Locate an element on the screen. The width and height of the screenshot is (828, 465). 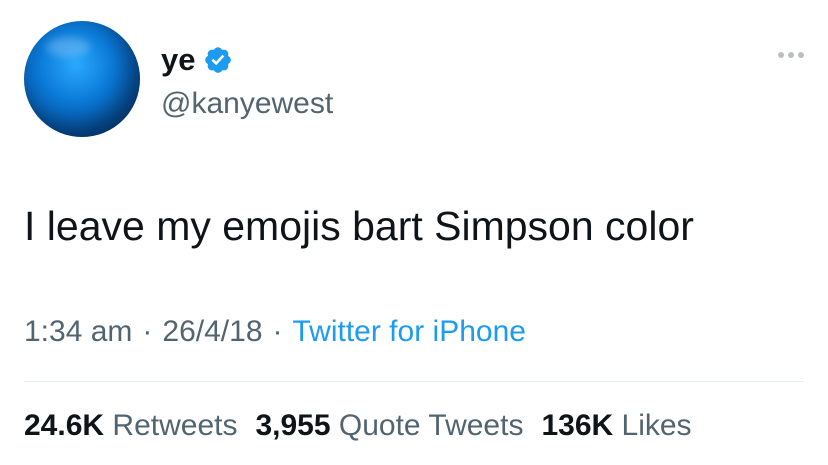
likes-count: 136K is located at coordinates (577, 425).